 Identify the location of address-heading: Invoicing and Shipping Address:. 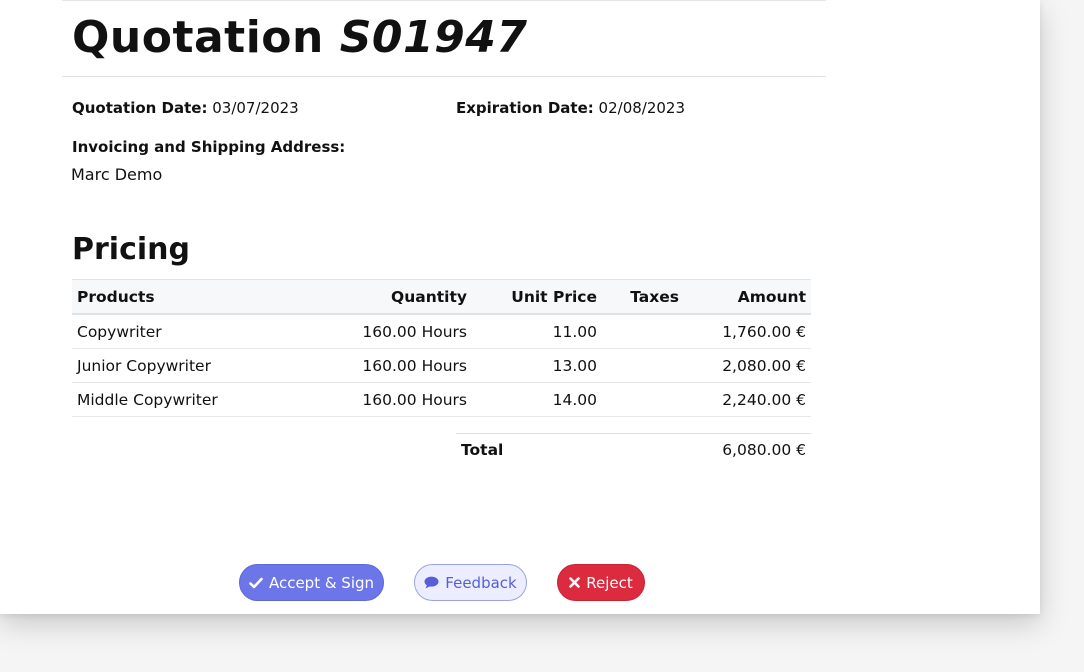
(208, 147).